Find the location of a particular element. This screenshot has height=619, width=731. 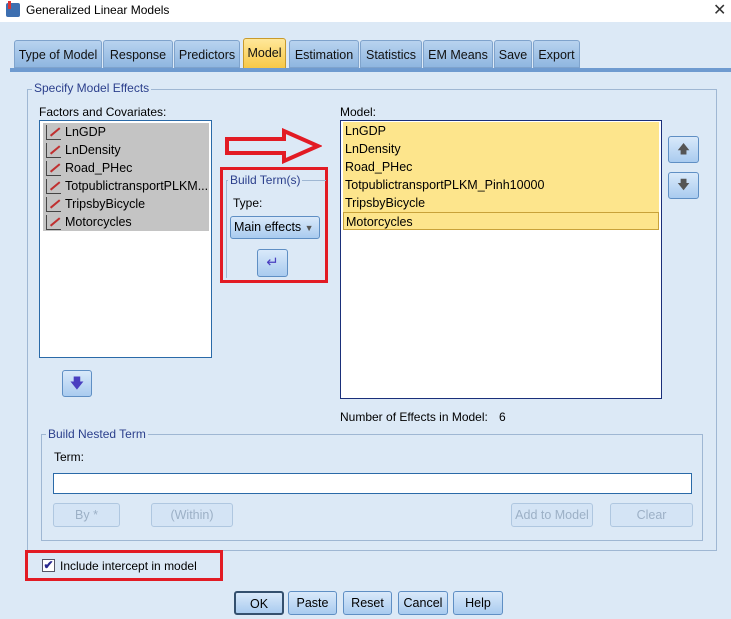

cancel-button: Cancel is located at coordinates (423, 603).